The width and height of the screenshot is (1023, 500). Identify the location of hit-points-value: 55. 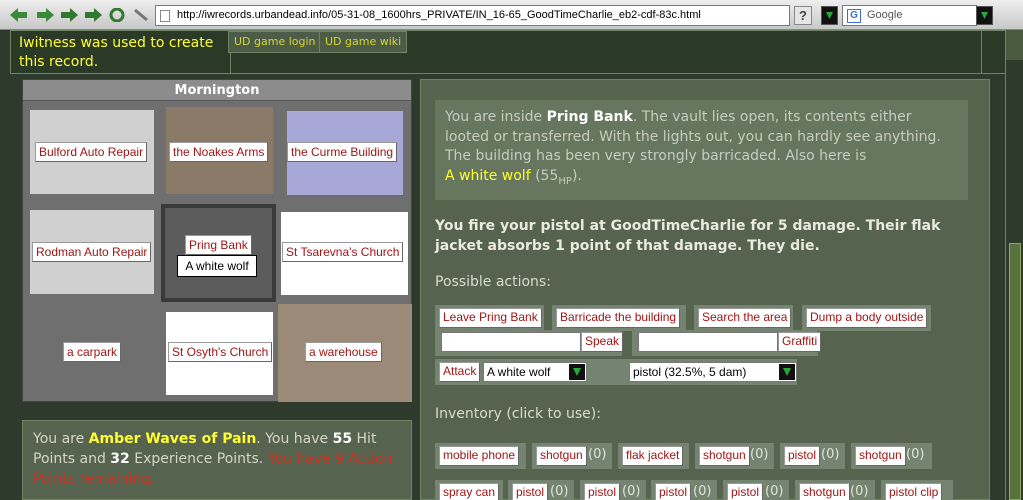
(342, 439).